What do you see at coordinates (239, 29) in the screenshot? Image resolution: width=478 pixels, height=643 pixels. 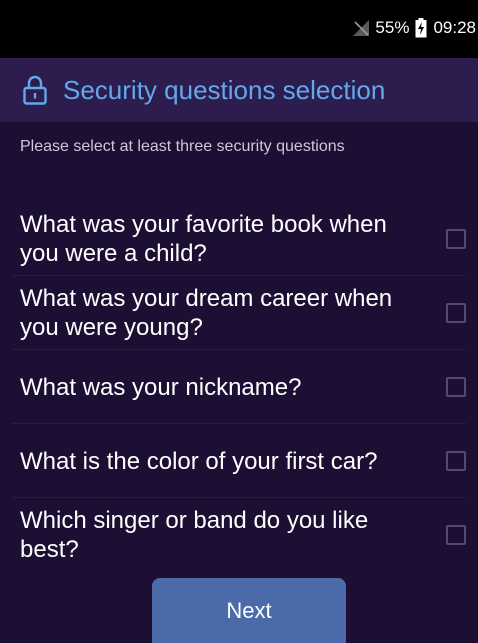 I see `status-bar: 55% 09:28` at bounding box center [239, 29].